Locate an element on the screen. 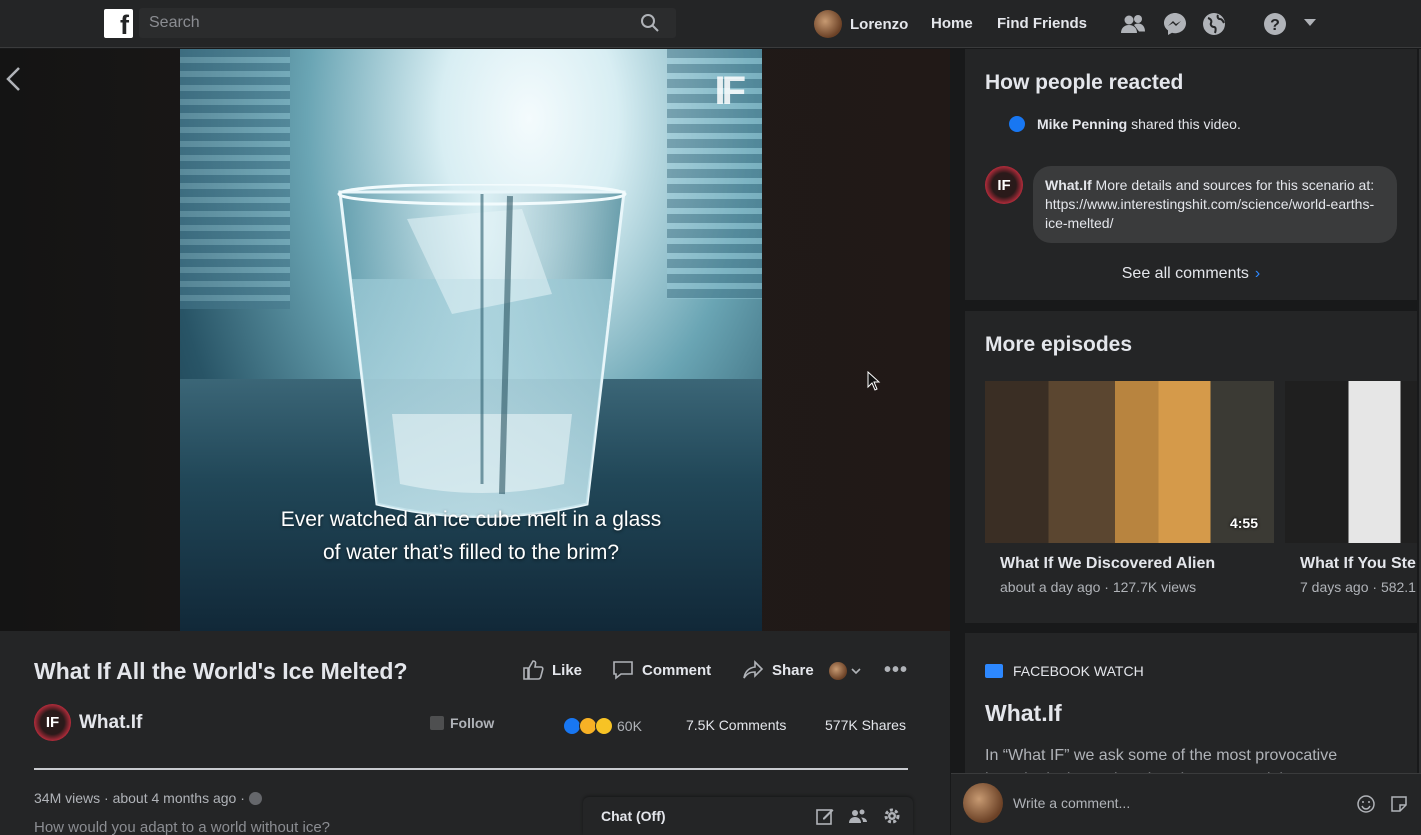 The height and width of the screenshot is (835, 1421). watch-icon is located at coordinates (994, 671).